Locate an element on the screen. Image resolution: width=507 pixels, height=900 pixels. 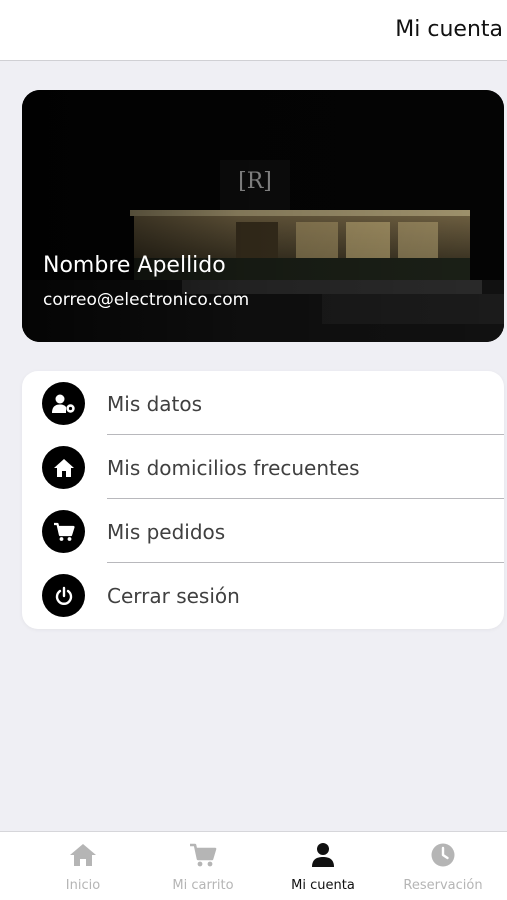
menu-item-label: Mis domicilios frecuentes is located at coordinates (233, 468).